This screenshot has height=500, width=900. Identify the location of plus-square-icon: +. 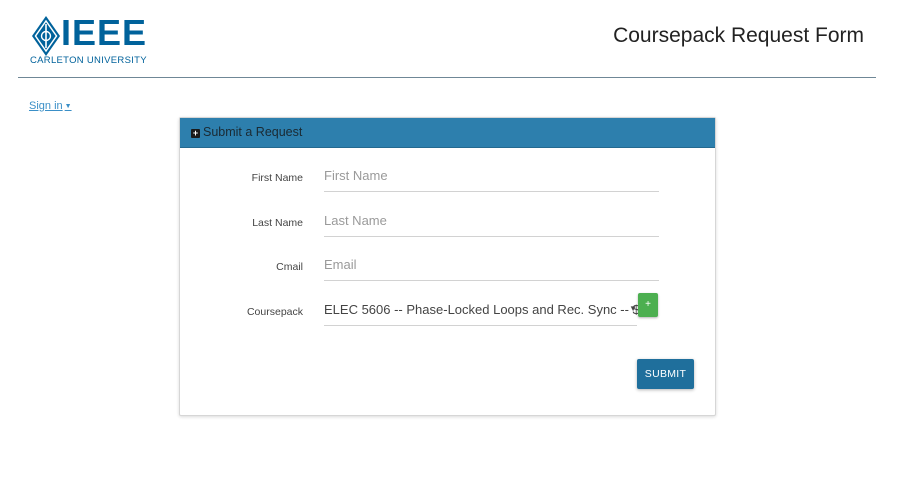
(195, 133).